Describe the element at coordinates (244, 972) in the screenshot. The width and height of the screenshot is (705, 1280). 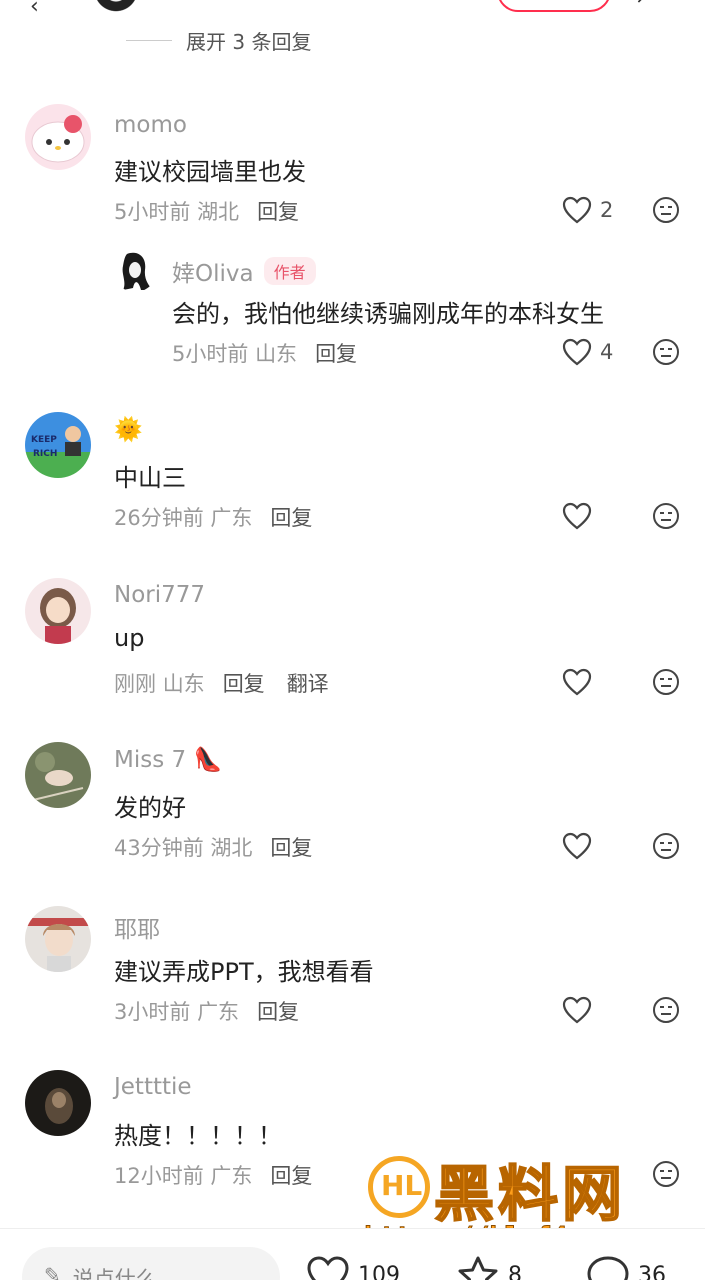
I see `comment-text: 建议弄成PPT，我想看看` at that location.